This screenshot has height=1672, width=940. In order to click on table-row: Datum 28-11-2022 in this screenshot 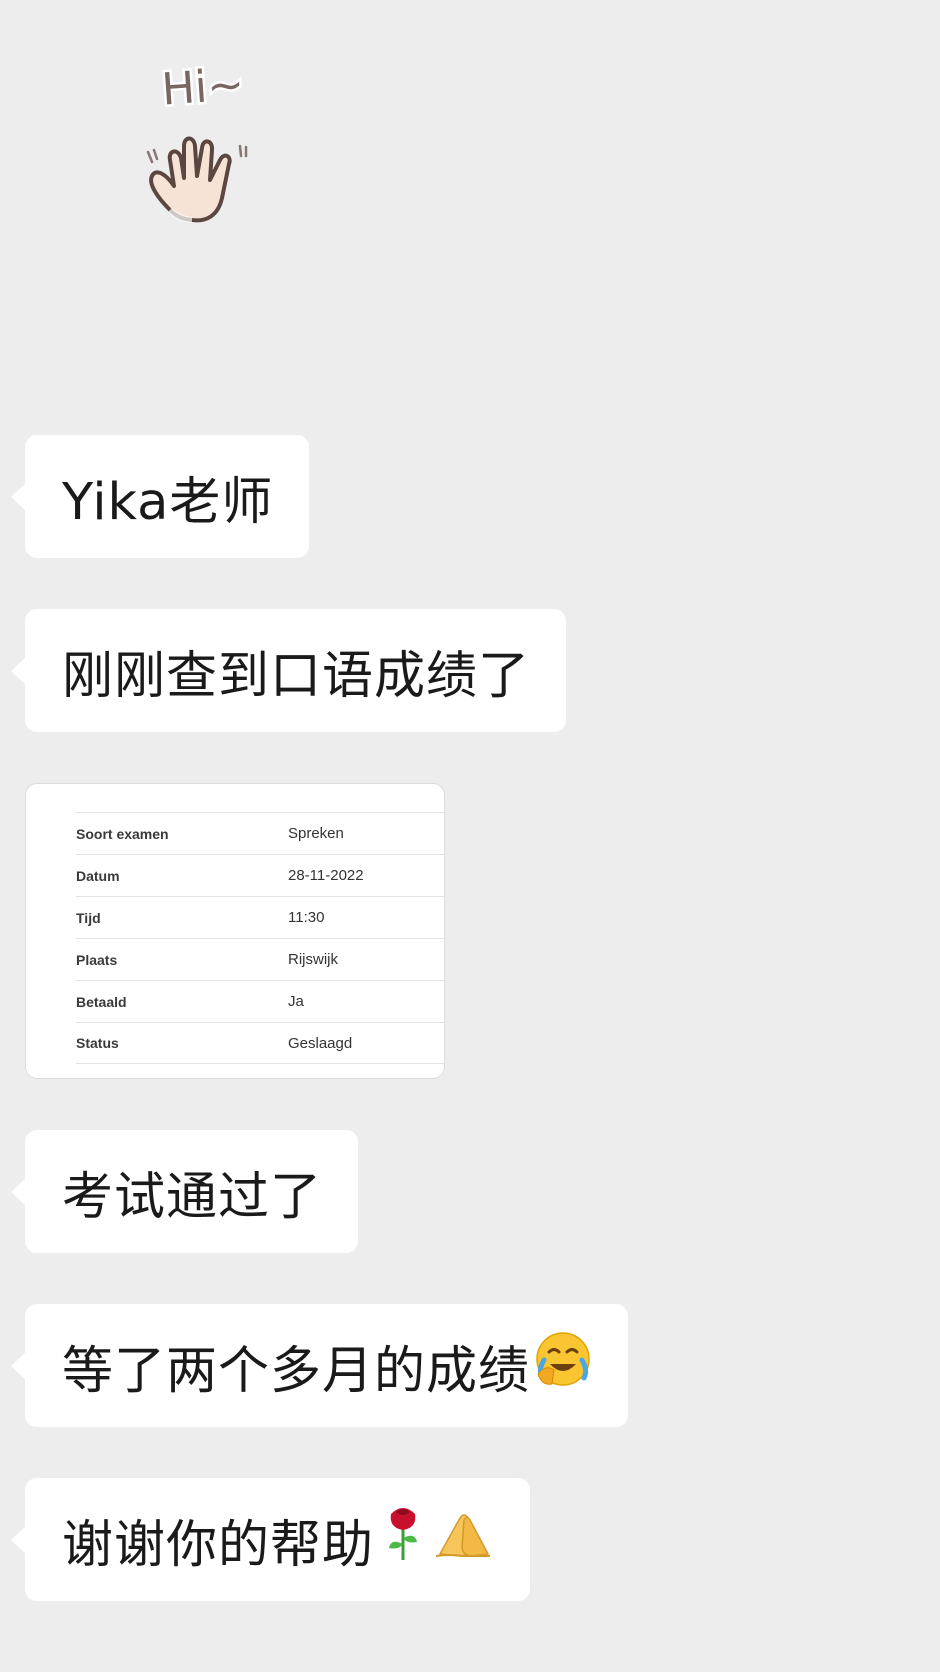, I will do `click(260, 875)`.